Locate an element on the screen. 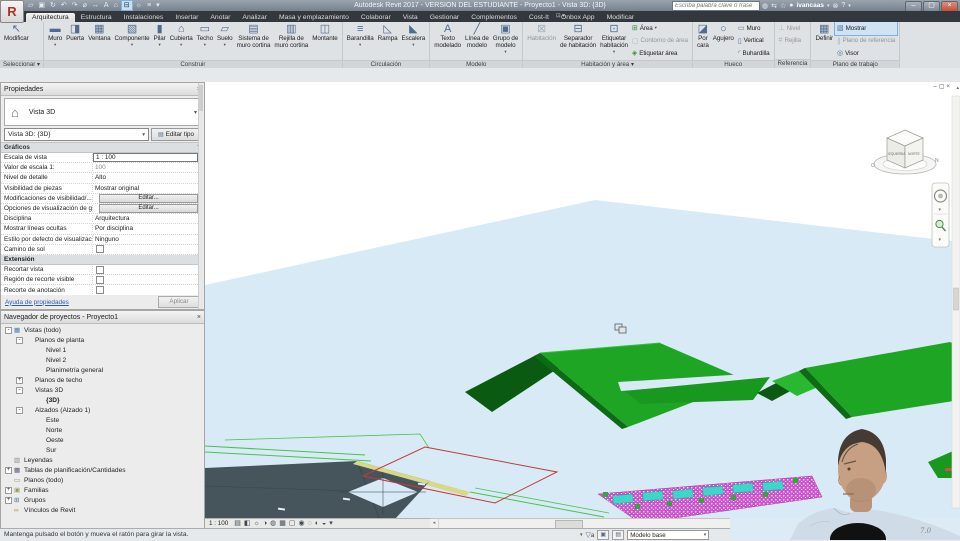 The width and height of the screenshot is (960, 541). property-row: Valor de escala 1: 100 100 is located at coordinates (102, 168).